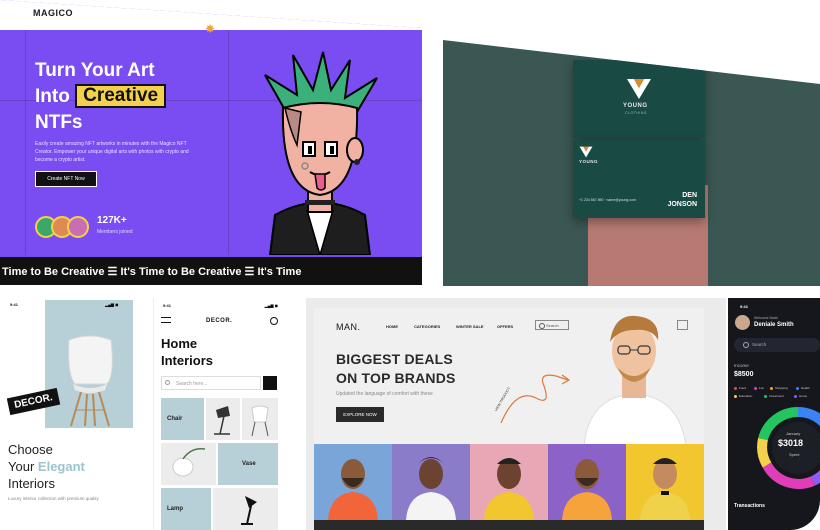  I want to click on cart-icon, so click(274, 321).